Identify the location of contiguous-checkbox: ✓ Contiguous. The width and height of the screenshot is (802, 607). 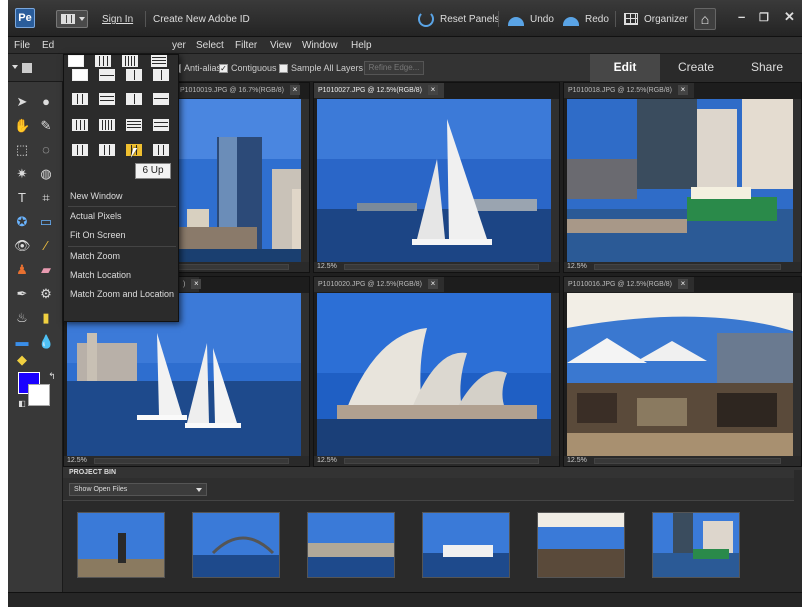
(248, 68).